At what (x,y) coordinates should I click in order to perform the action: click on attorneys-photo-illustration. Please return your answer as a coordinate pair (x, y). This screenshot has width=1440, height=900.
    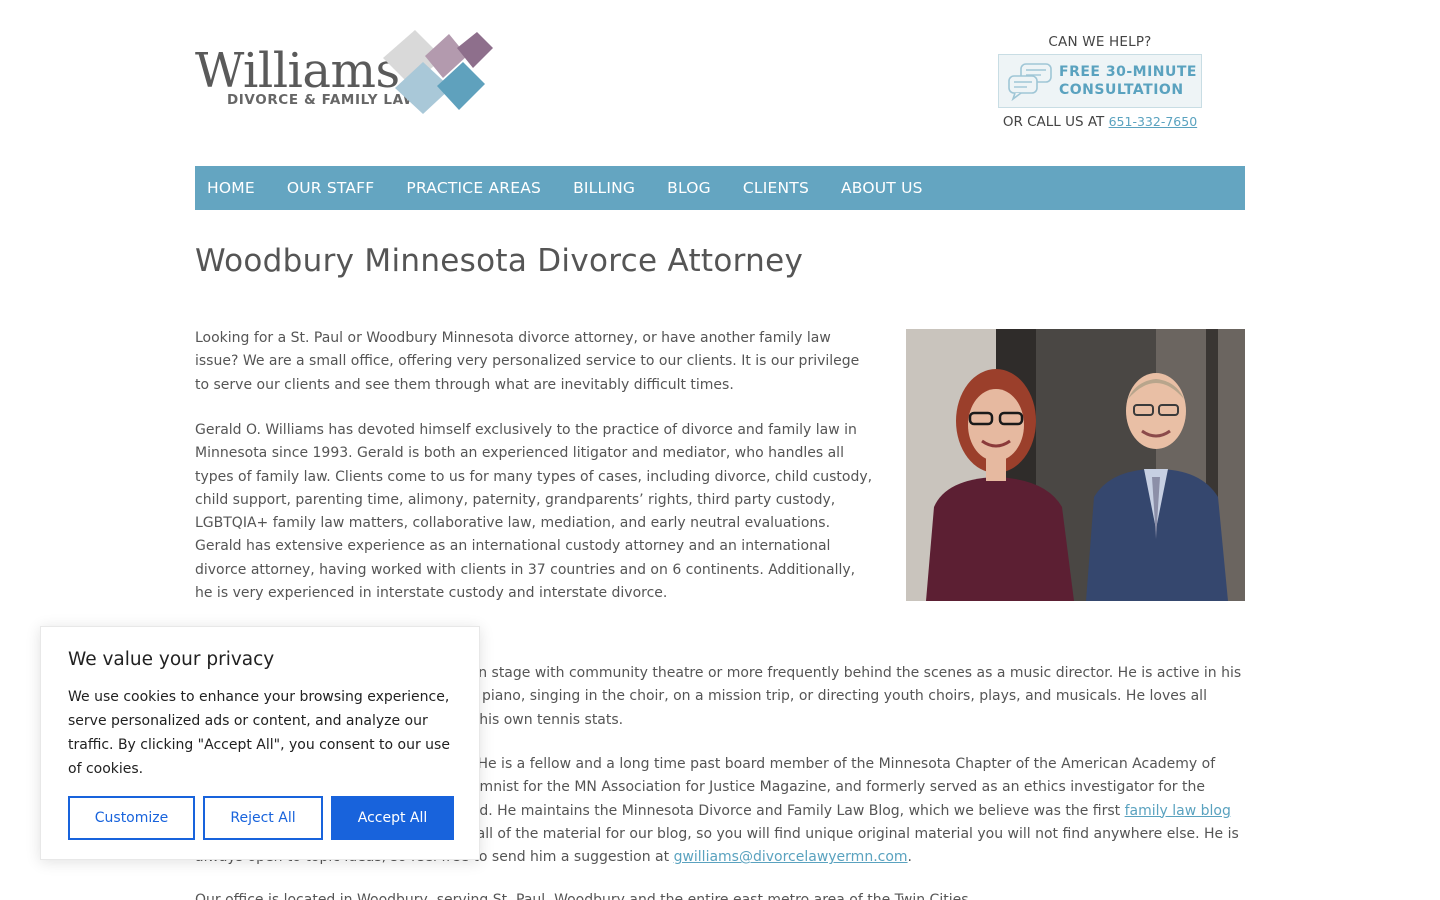
    Looking at the image, I should click on (1075, 465).